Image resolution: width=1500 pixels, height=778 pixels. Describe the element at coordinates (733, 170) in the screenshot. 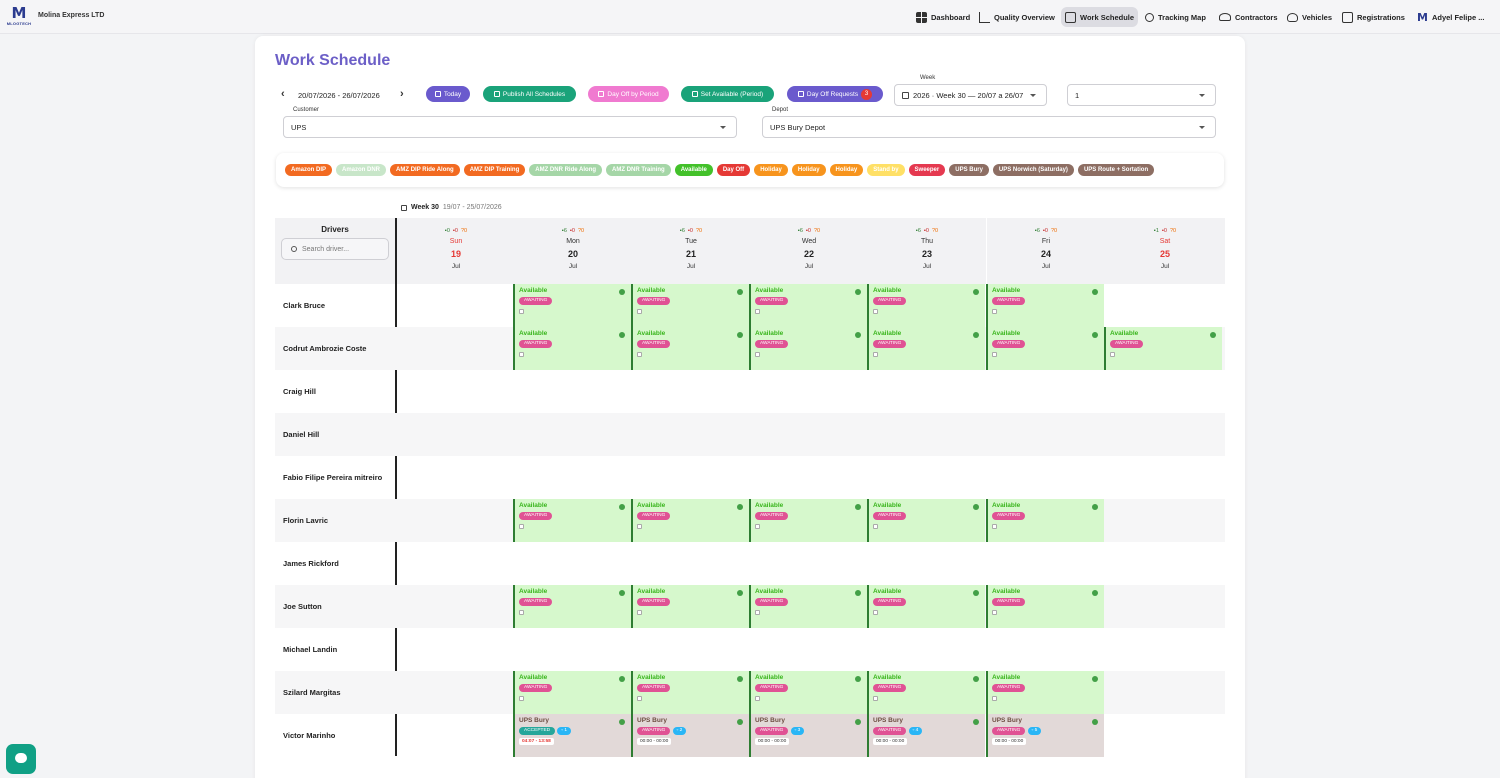

I see `legend-chip: Day Off` at that location.